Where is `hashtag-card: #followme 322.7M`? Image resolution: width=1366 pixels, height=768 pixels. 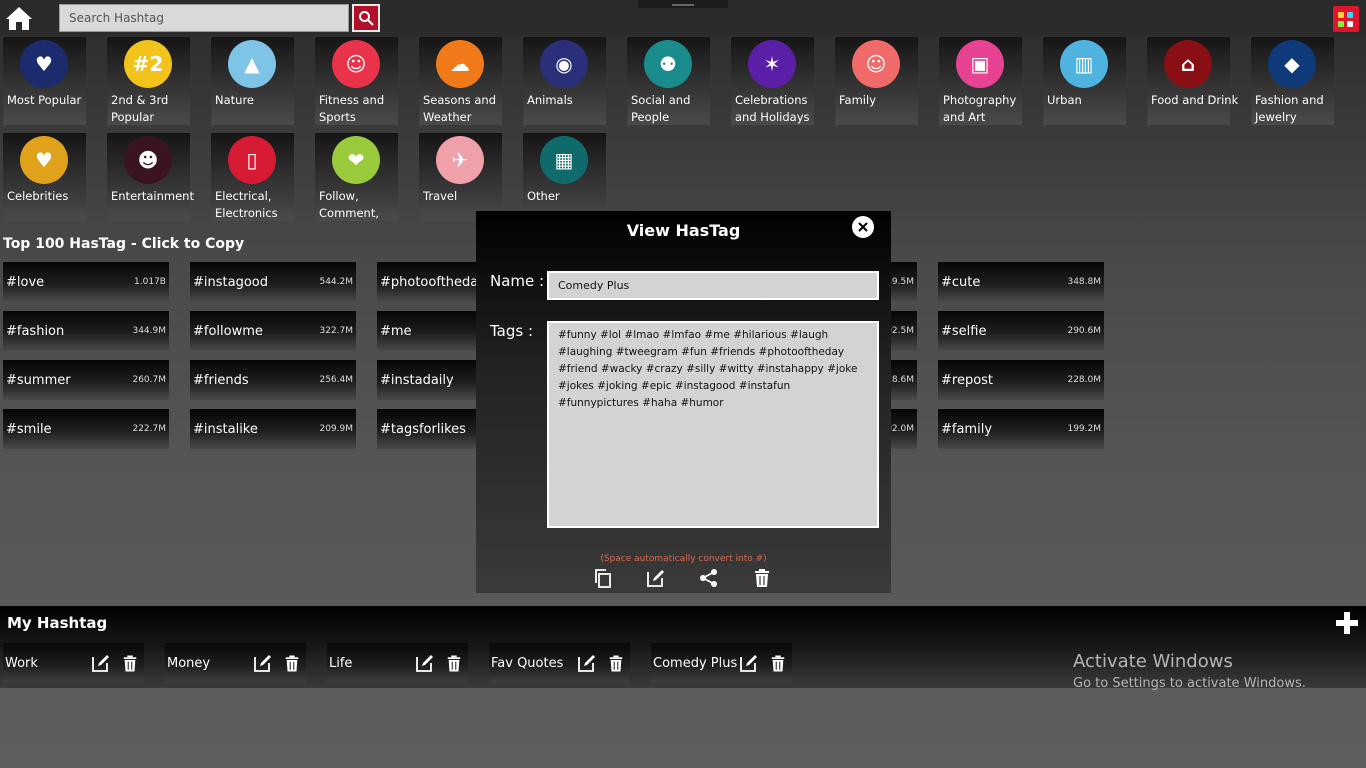 hashtag-card: #followme 322.7M is located at coordinates (273, 331).